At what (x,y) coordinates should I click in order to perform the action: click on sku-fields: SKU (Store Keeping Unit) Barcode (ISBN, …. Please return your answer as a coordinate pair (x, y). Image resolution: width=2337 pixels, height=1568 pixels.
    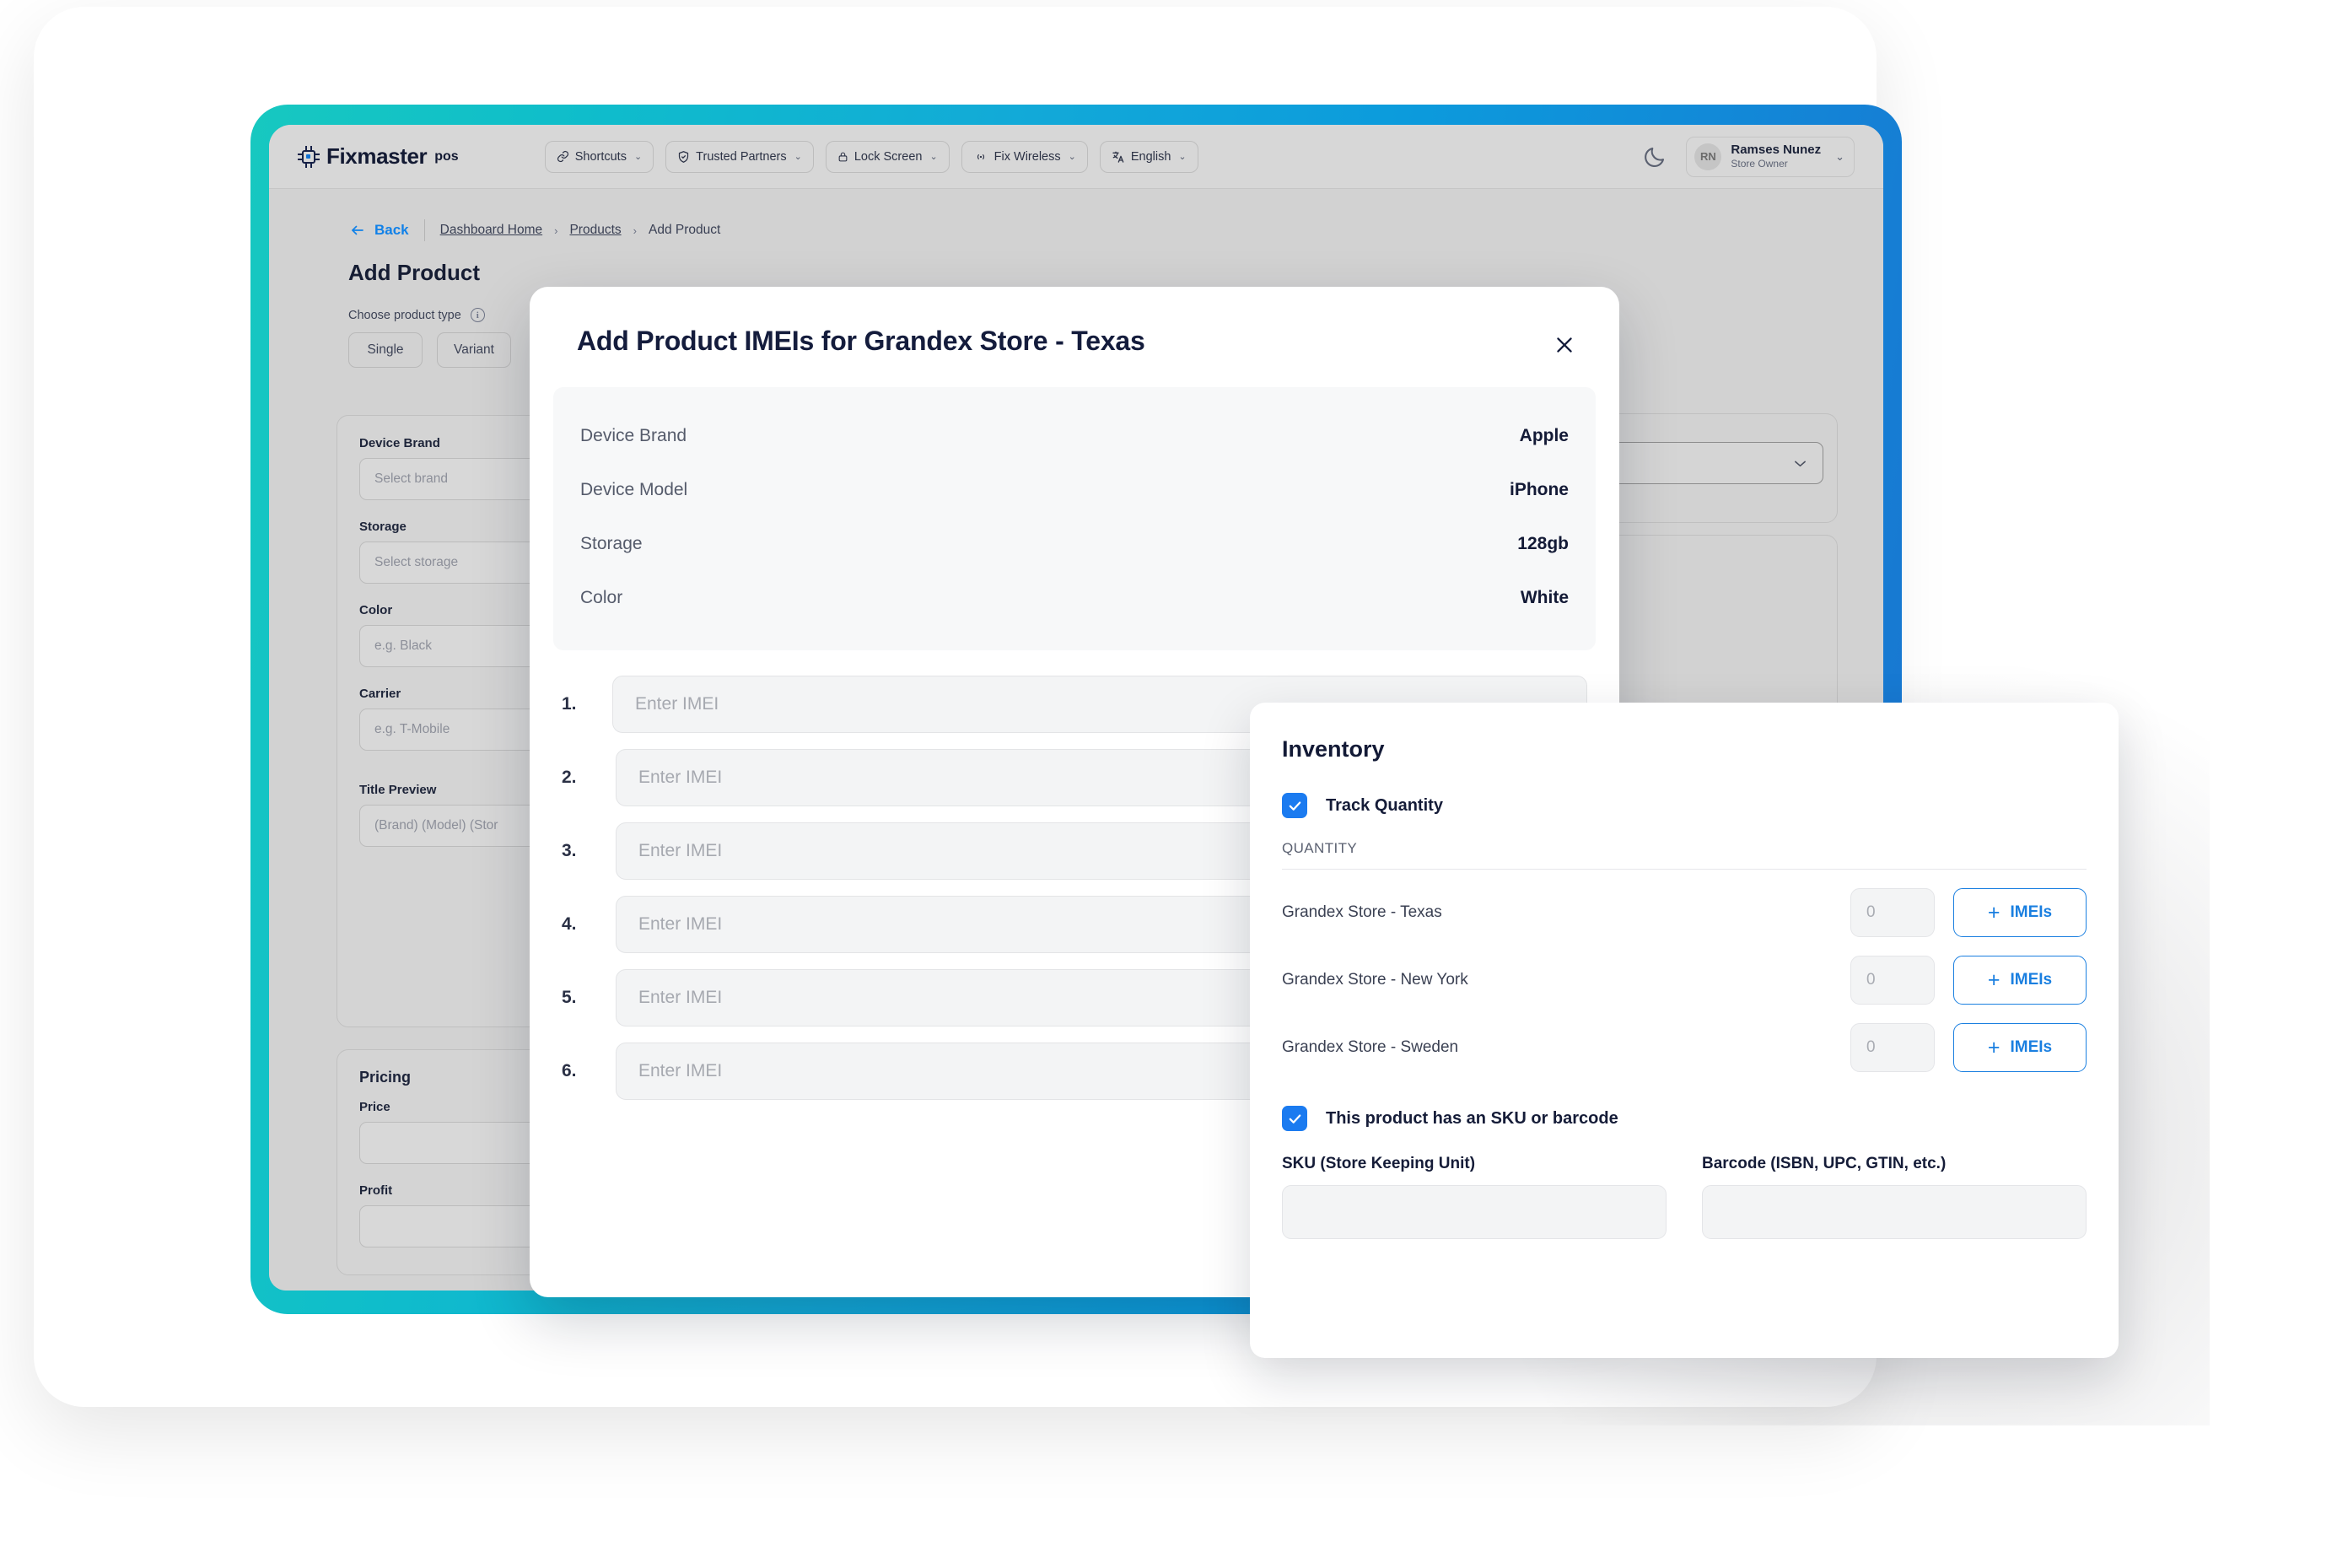
    Looking at the image, I should click on (1685, 1197).